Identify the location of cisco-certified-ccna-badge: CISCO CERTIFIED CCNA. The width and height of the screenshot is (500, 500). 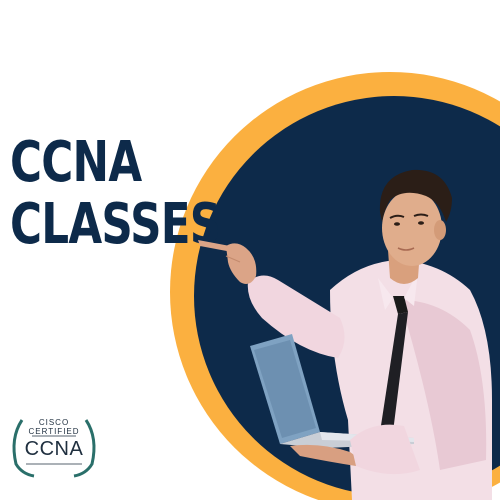
(54, 448).